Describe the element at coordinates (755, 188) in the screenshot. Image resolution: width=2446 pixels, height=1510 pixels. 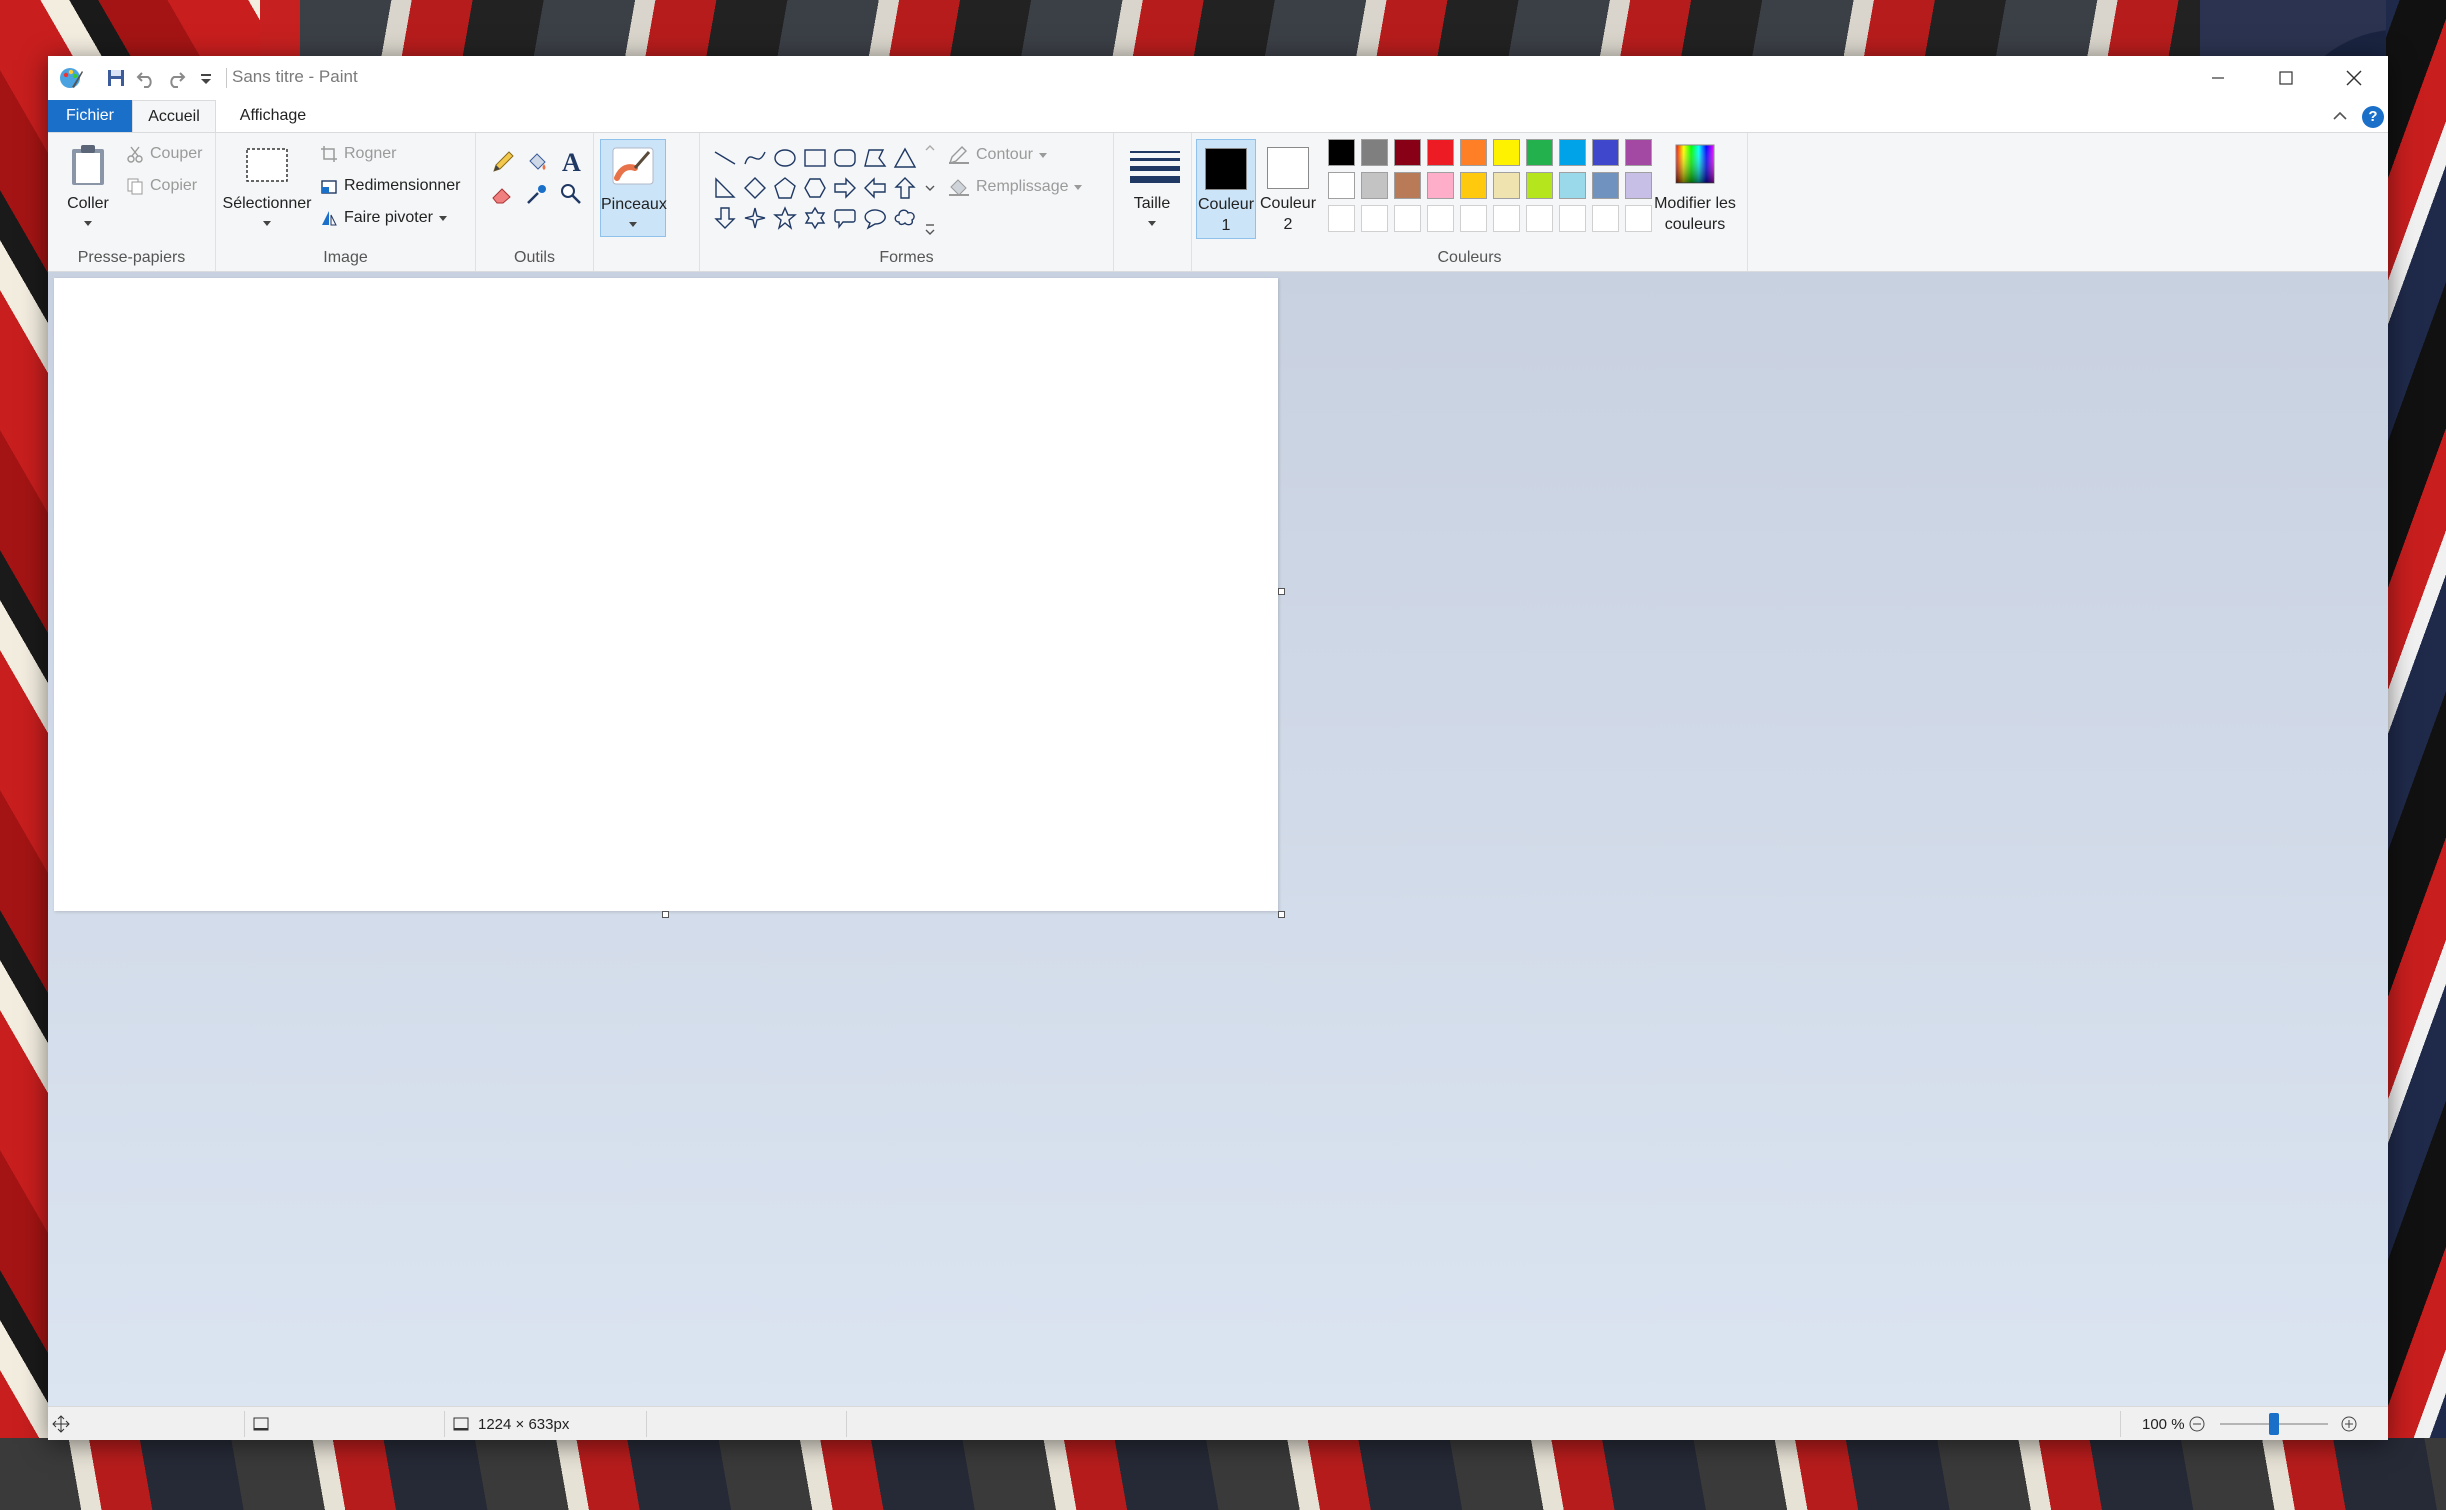
I see `shape-diamond` at that location.